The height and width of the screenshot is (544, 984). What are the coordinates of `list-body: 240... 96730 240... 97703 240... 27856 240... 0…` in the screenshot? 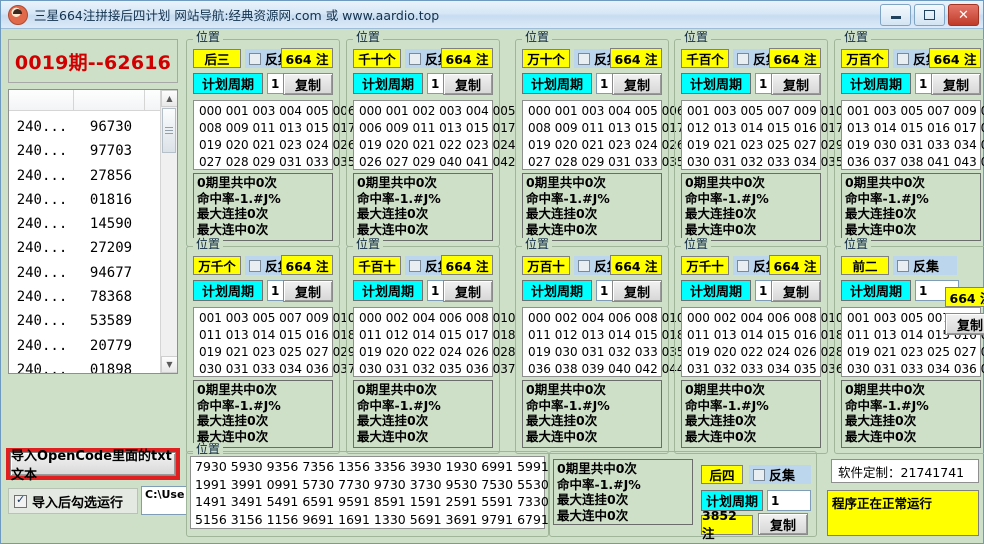 It's located at (93, 242).